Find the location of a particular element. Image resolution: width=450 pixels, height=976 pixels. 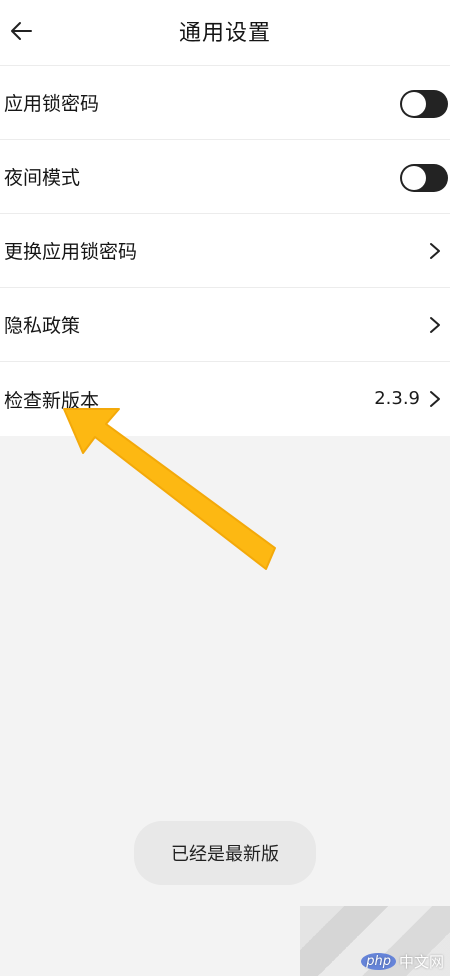

toast-message: 已经是最新版 is located at coordinates (225, 853).